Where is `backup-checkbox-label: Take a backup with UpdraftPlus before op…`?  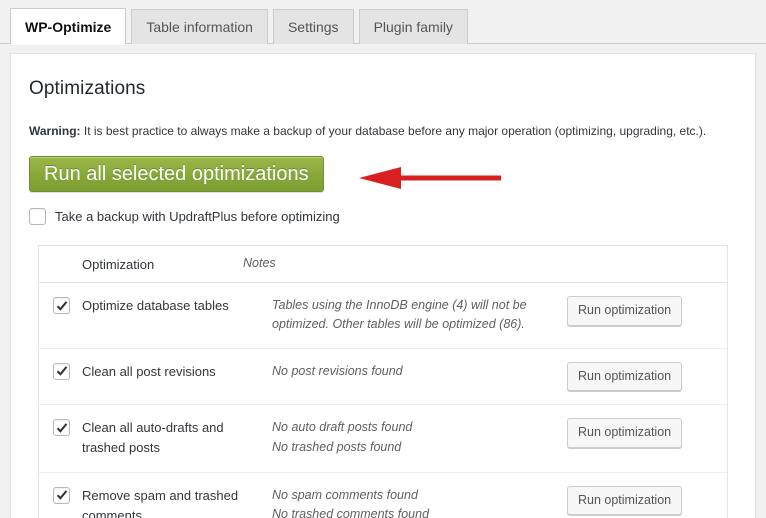
backup-checkbox-label: Take a backup with UpdraftPlus before op… is located at coordinates (197, 216).